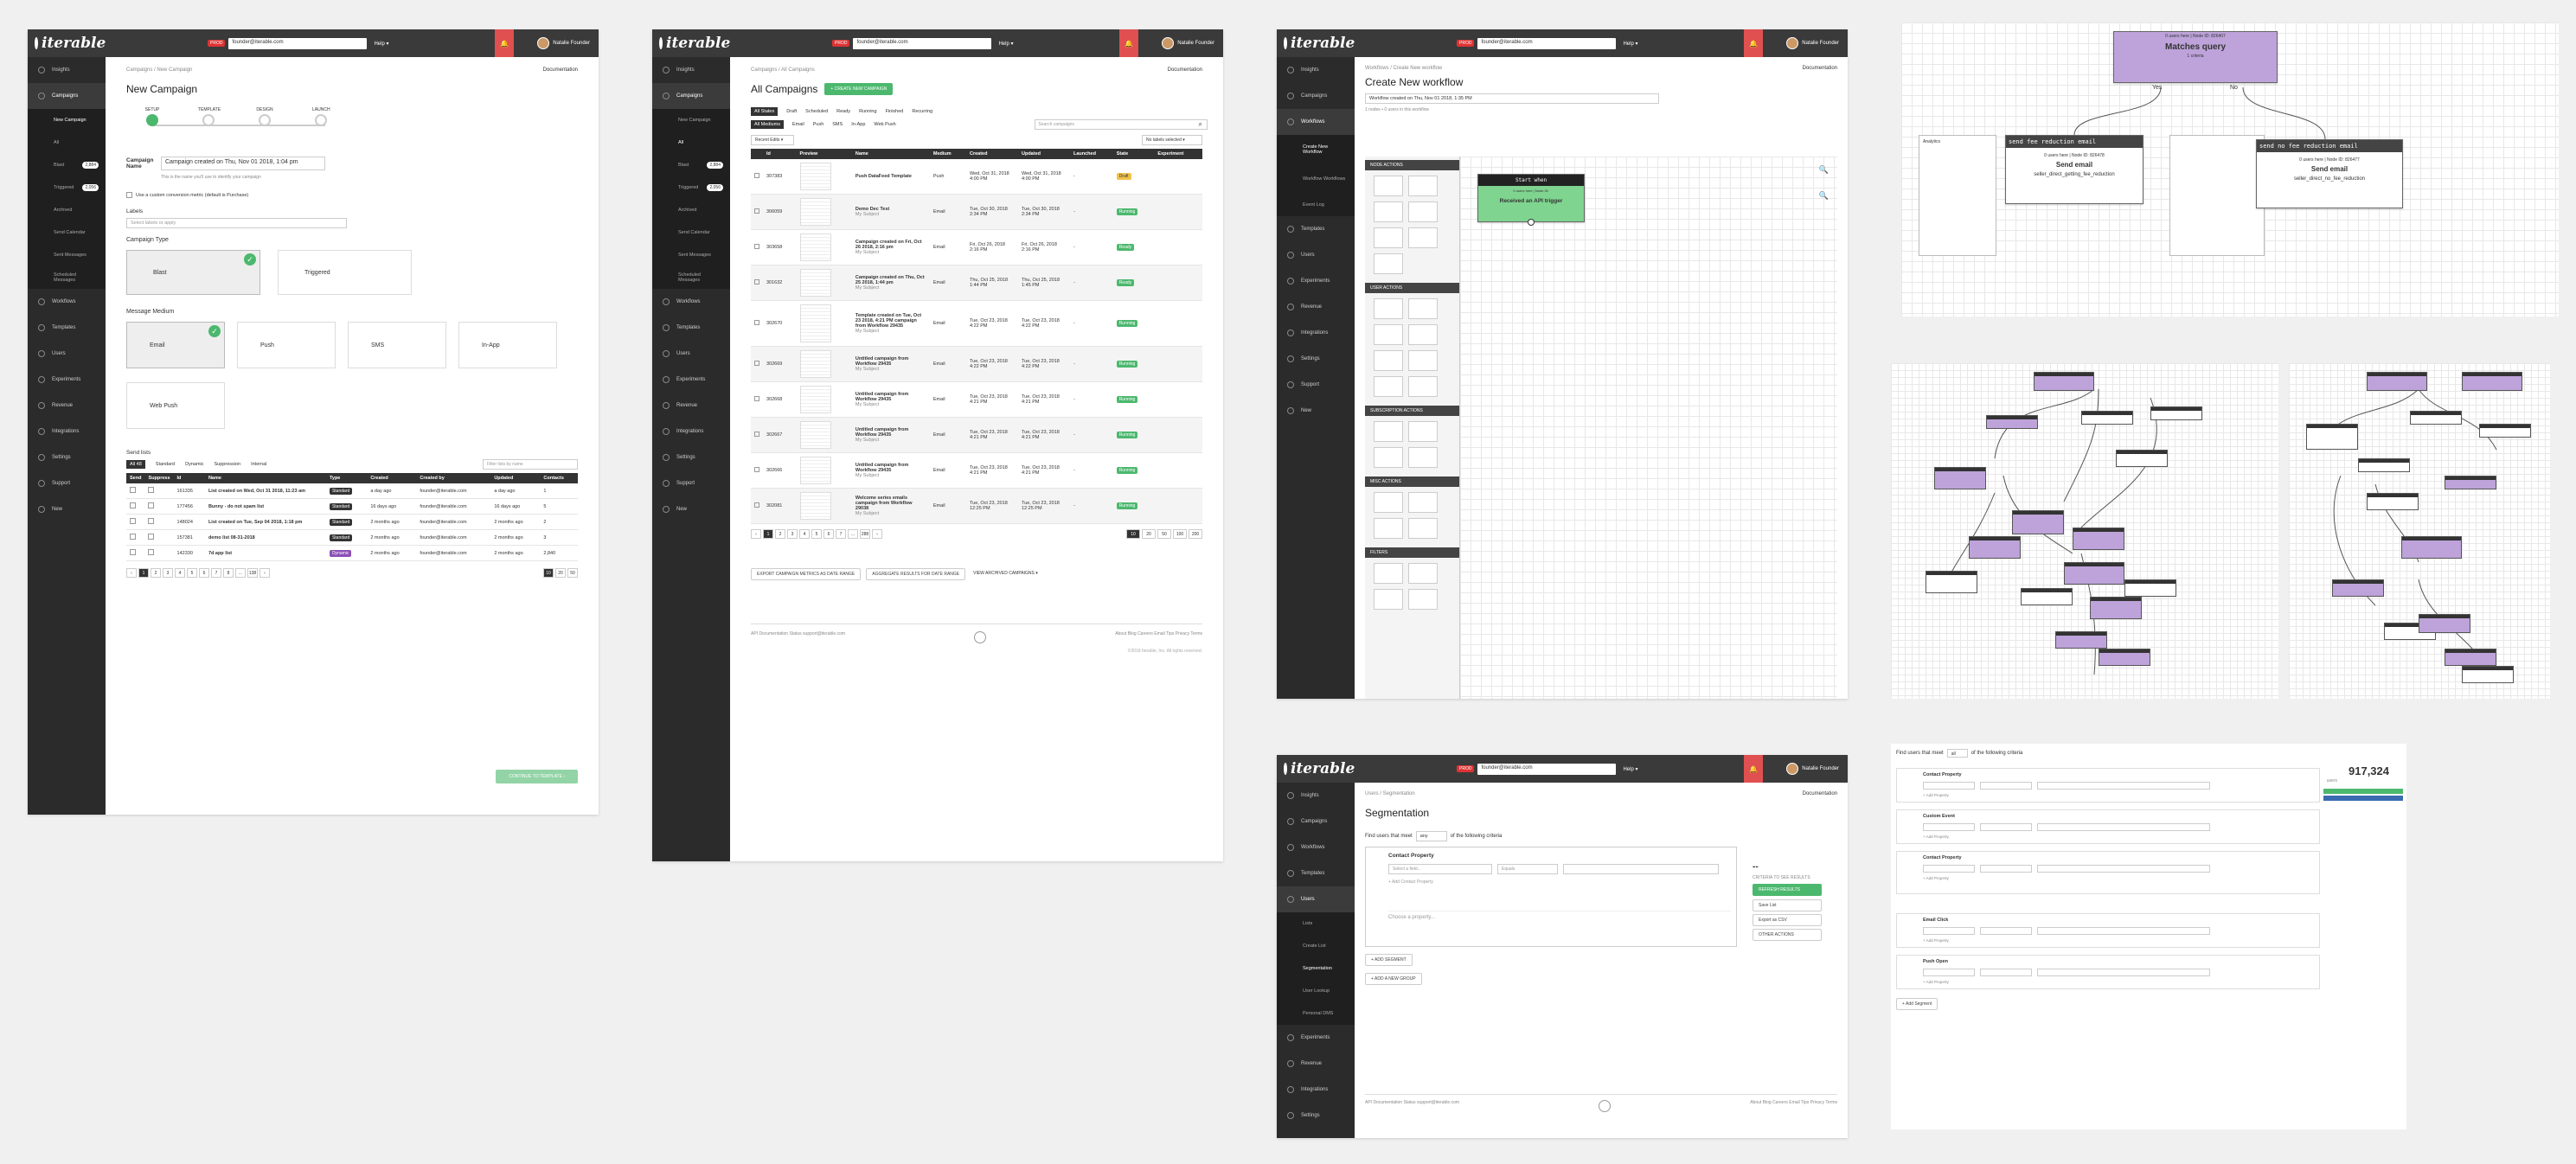  Describe the element at coordinates (67, 354) in the screenshot. I see `nav-users: Users` at that location.